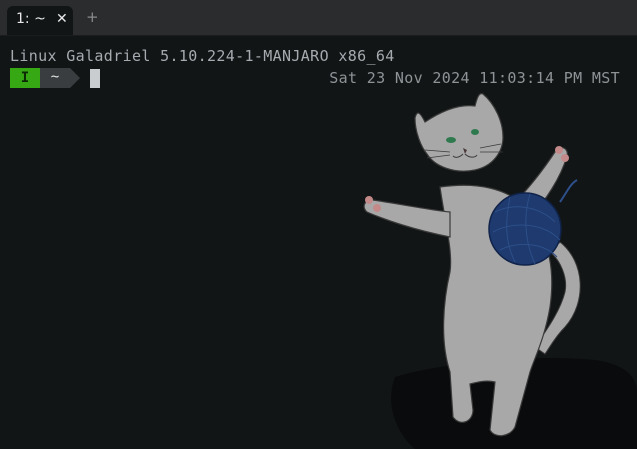 The width and height of the screenshot is (637, 449). I want to click on prompt-arrow-icon, so click(75, 78).